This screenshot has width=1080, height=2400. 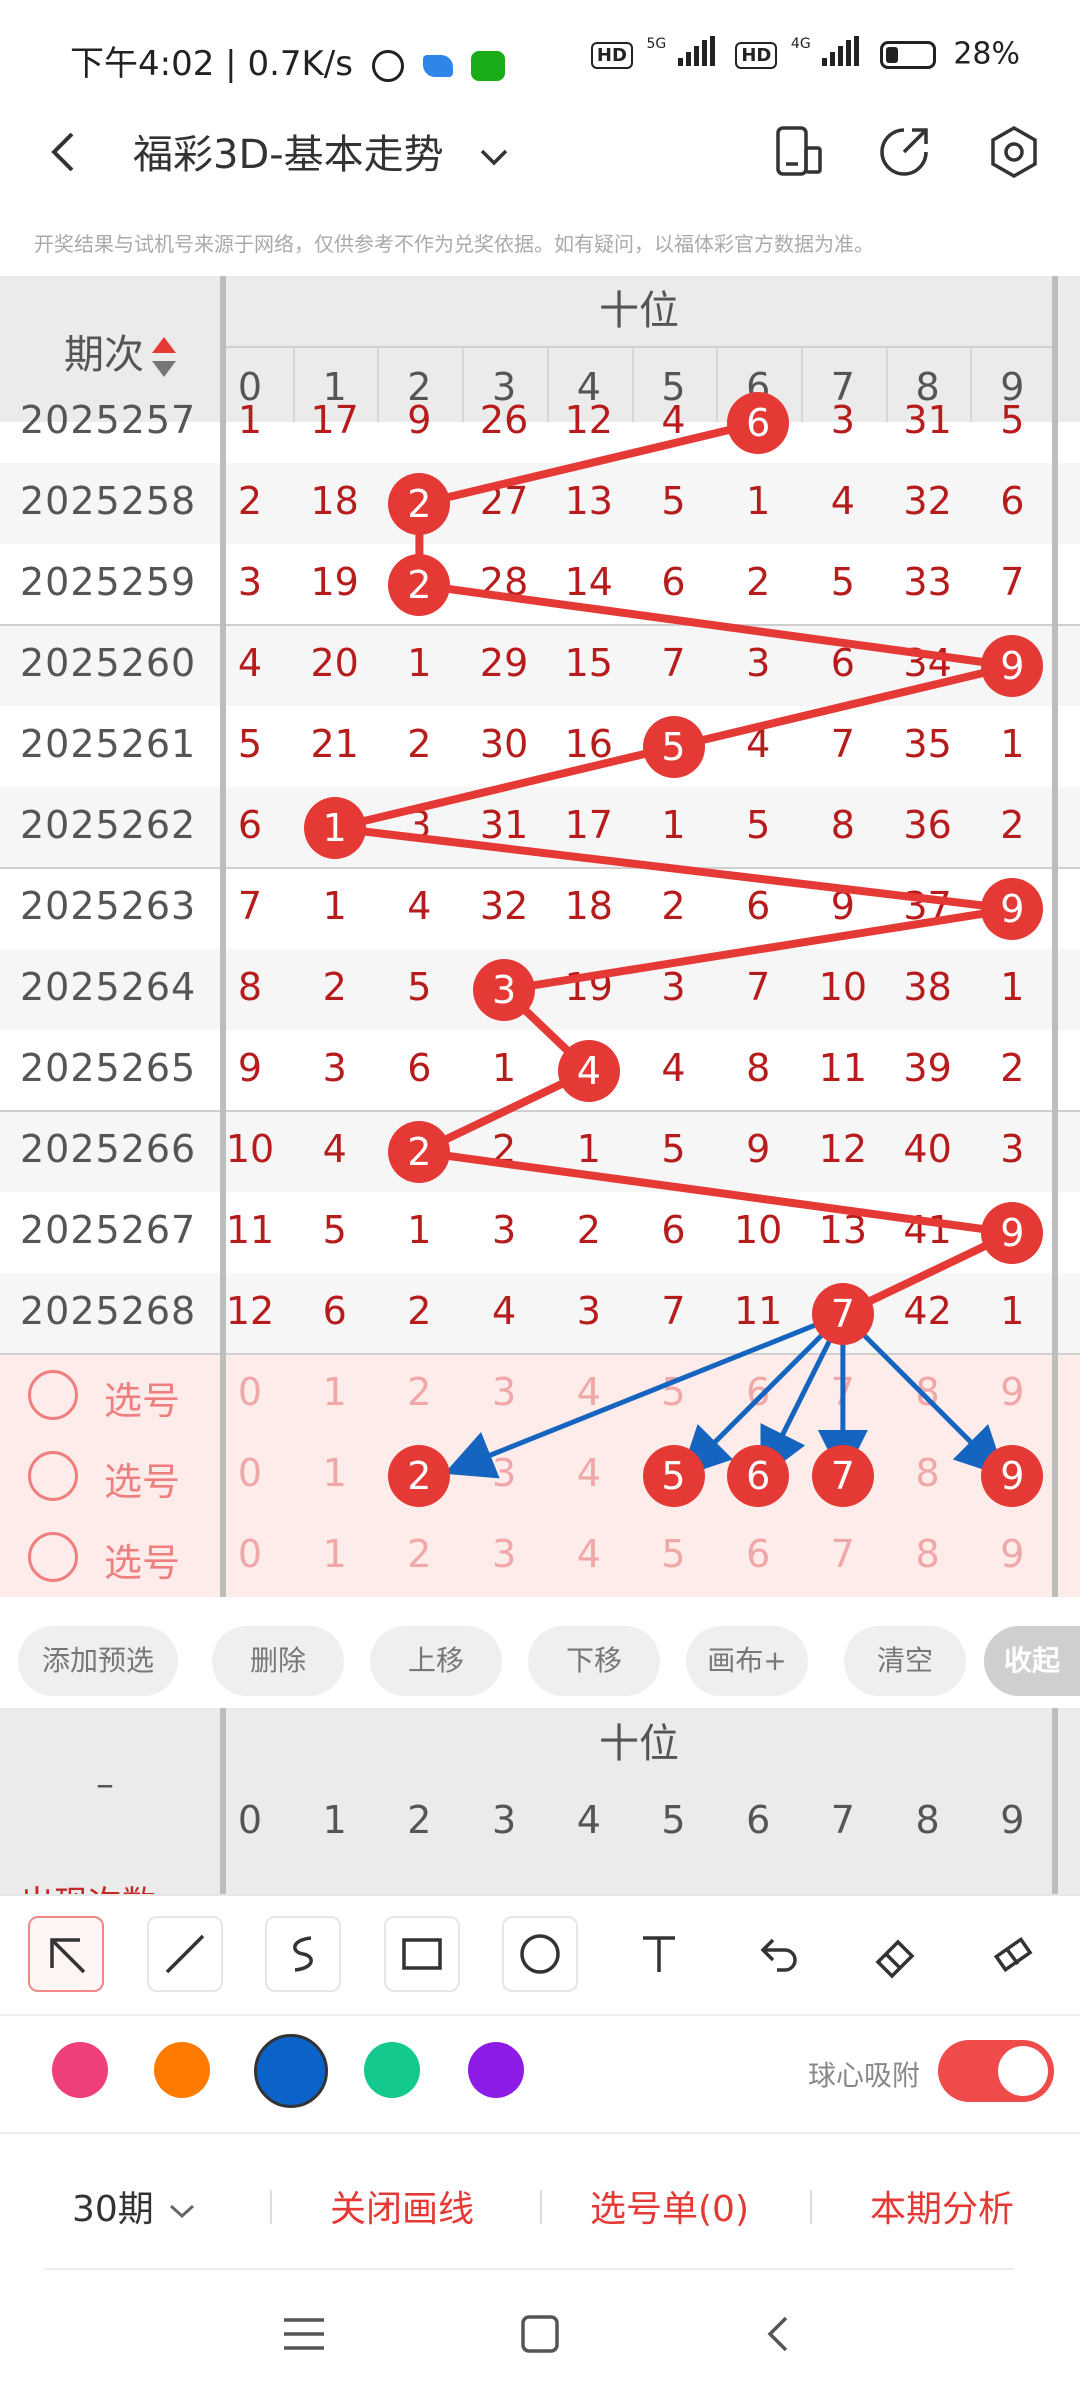 I want to click on tool-line, so click(x=184, y=1954).